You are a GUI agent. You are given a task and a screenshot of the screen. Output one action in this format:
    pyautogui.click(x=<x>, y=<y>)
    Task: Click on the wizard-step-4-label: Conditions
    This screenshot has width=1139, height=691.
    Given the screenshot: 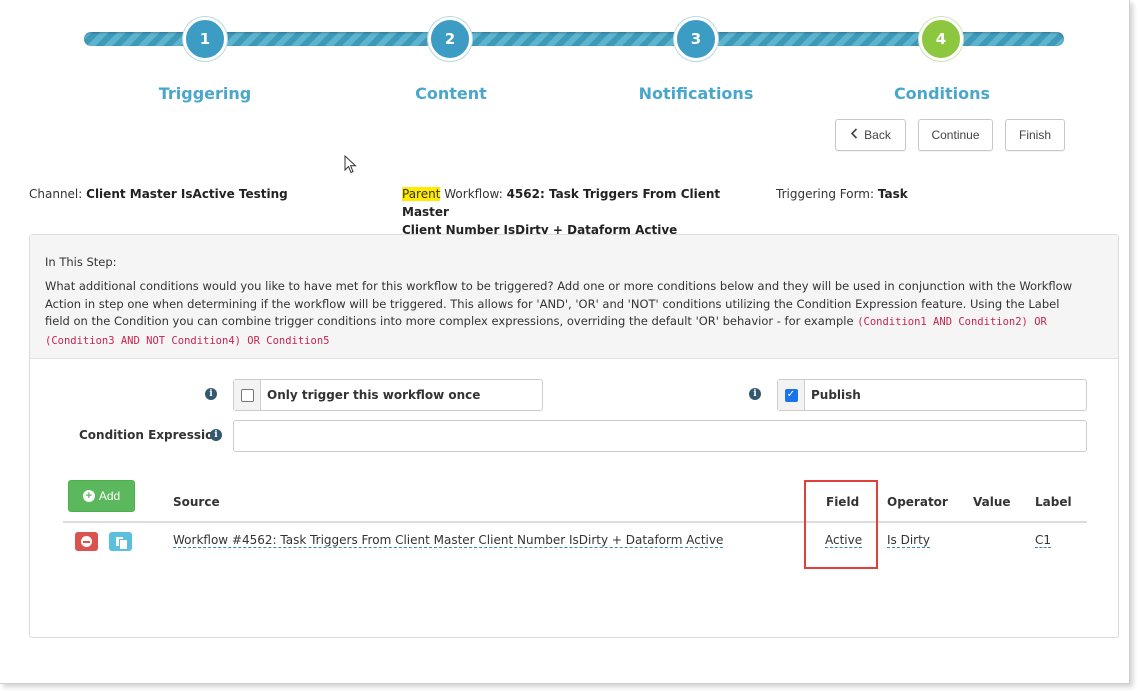 What is the action you would take?
    pyautogui.click(x=942, y=93)
    